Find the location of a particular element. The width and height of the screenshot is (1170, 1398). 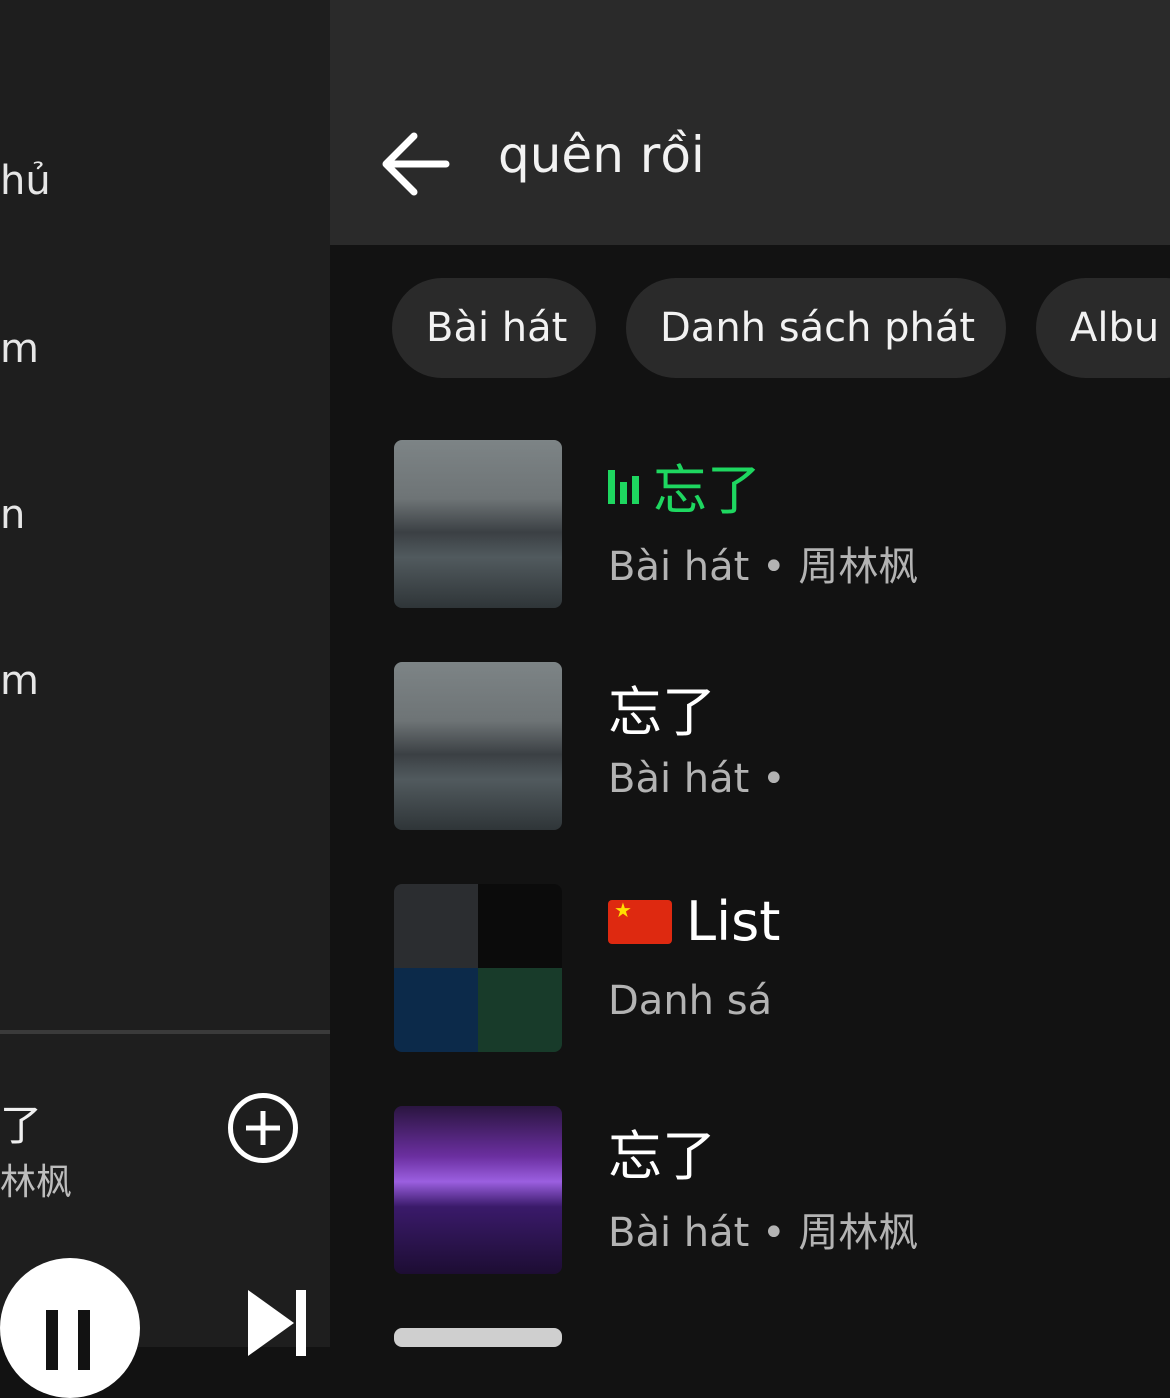

playlist-mosaic-cover is located at coordinates (478, 968).